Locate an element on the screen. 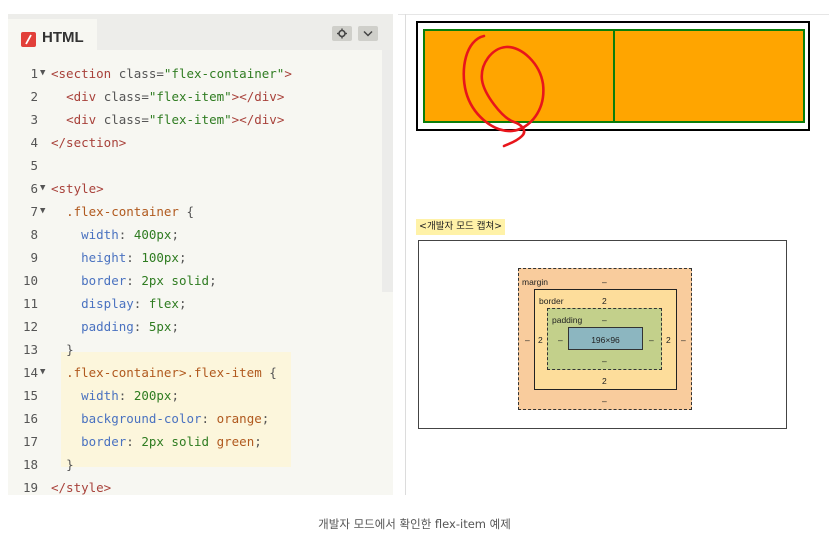 Image resolution: width=829 pixels, height=540 pixels. code-text: width: 400px; is located at coordinates (130, 234).